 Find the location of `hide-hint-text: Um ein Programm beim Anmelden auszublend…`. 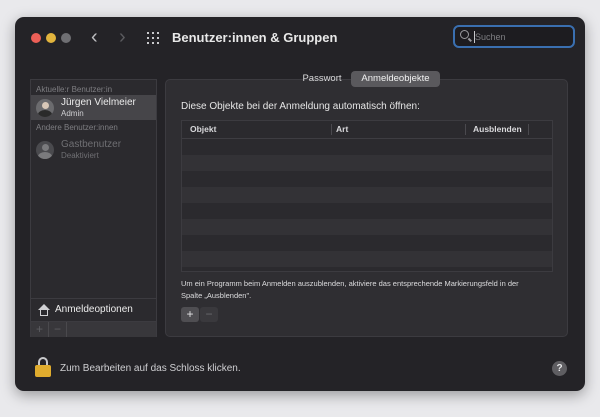

hide-hint-text: Um ein Programm beim Anmelden auszublend… is located at coordinates (350, 289).